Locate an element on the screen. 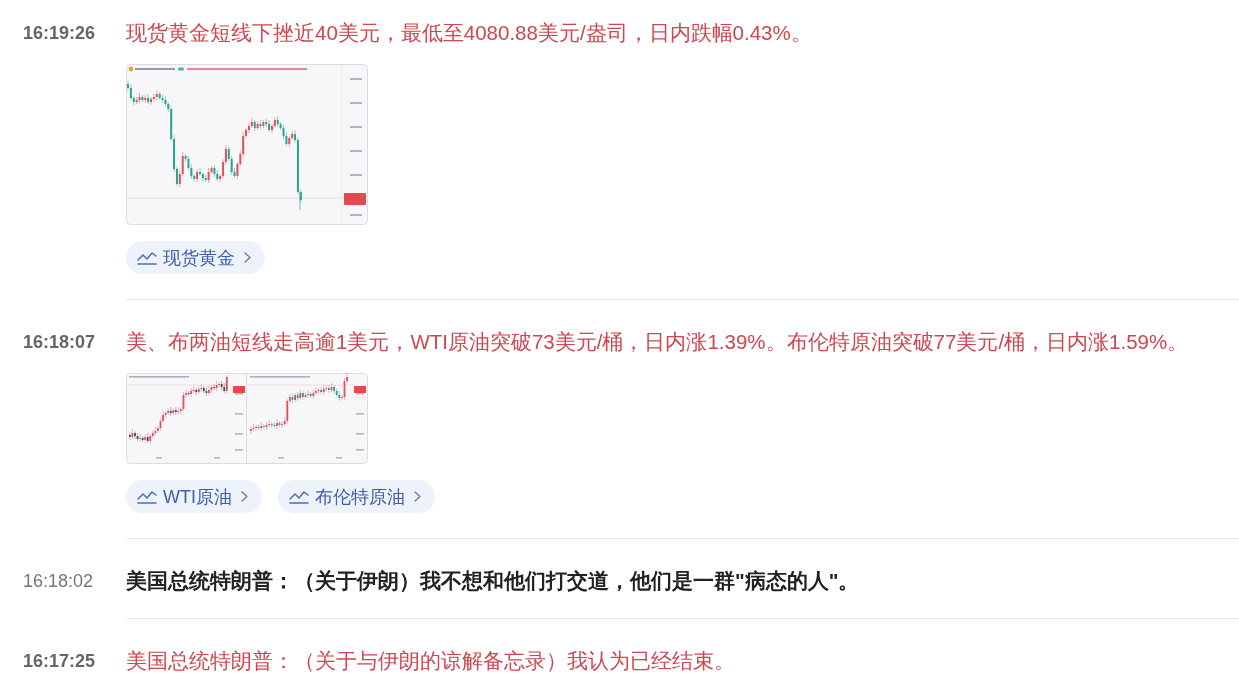  instrument-tag: WTI原油 is located at coordinates (194, 496).